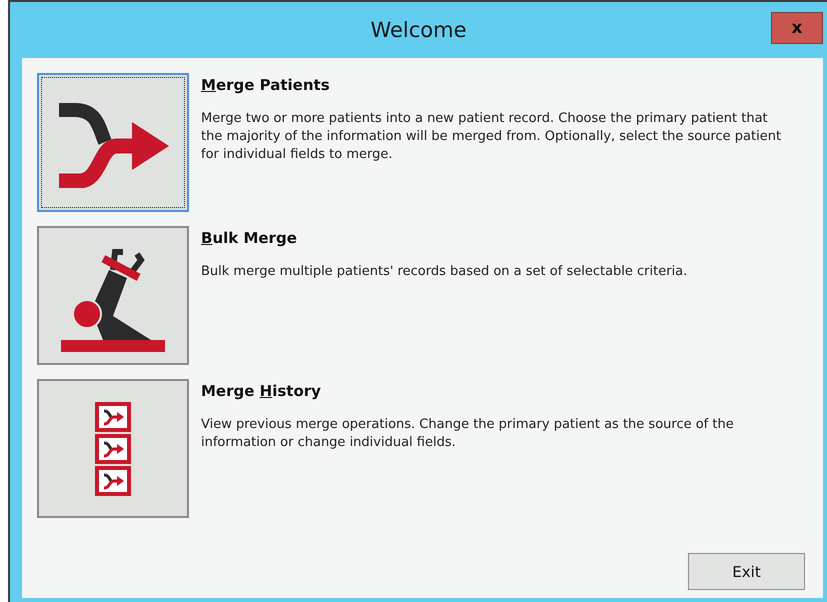 The width and height of the screenshot is (827, 602). I want to click on window-title: Welcome, so click(418, 30).